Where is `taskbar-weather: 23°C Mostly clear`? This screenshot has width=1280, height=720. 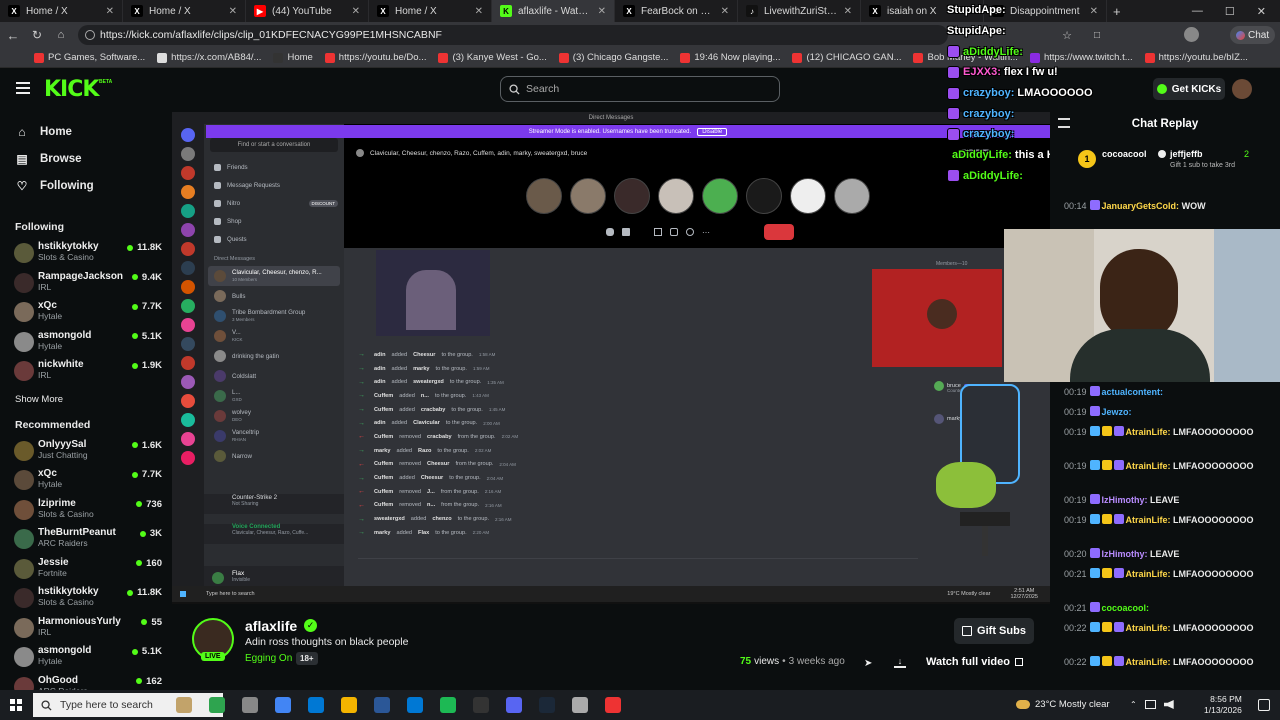
taskbar-weather: 23°C Mostly clear is located at coordinates (1063, 704).